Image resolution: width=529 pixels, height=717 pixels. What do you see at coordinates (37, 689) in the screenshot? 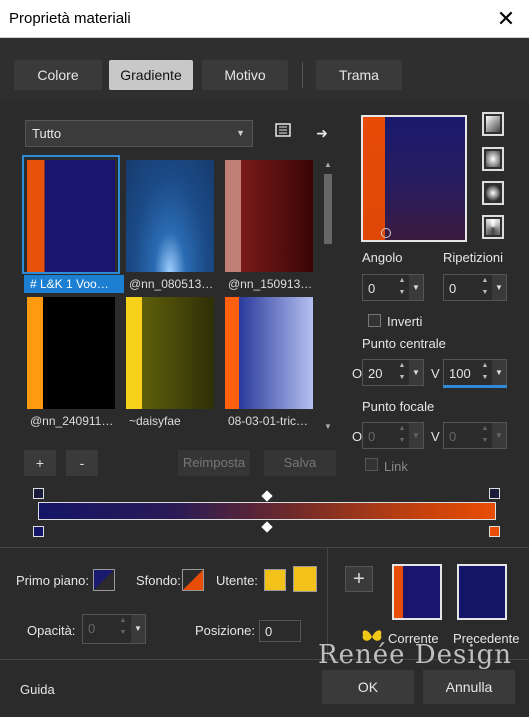
I see `help-link: Guida` at bounding box center [37, 689].